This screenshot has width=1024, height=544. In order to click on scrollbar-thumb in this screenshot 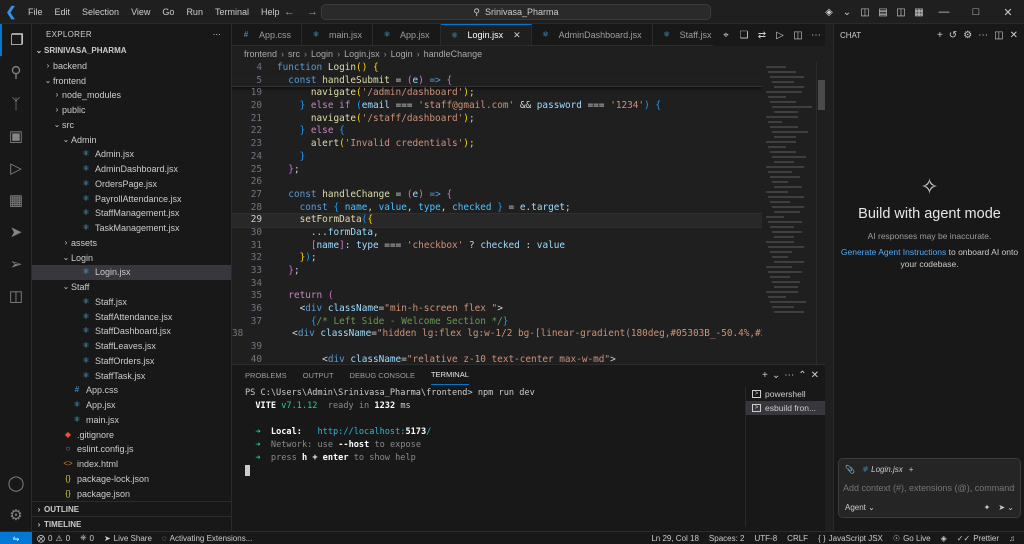, I will do `click(821, 95)`.